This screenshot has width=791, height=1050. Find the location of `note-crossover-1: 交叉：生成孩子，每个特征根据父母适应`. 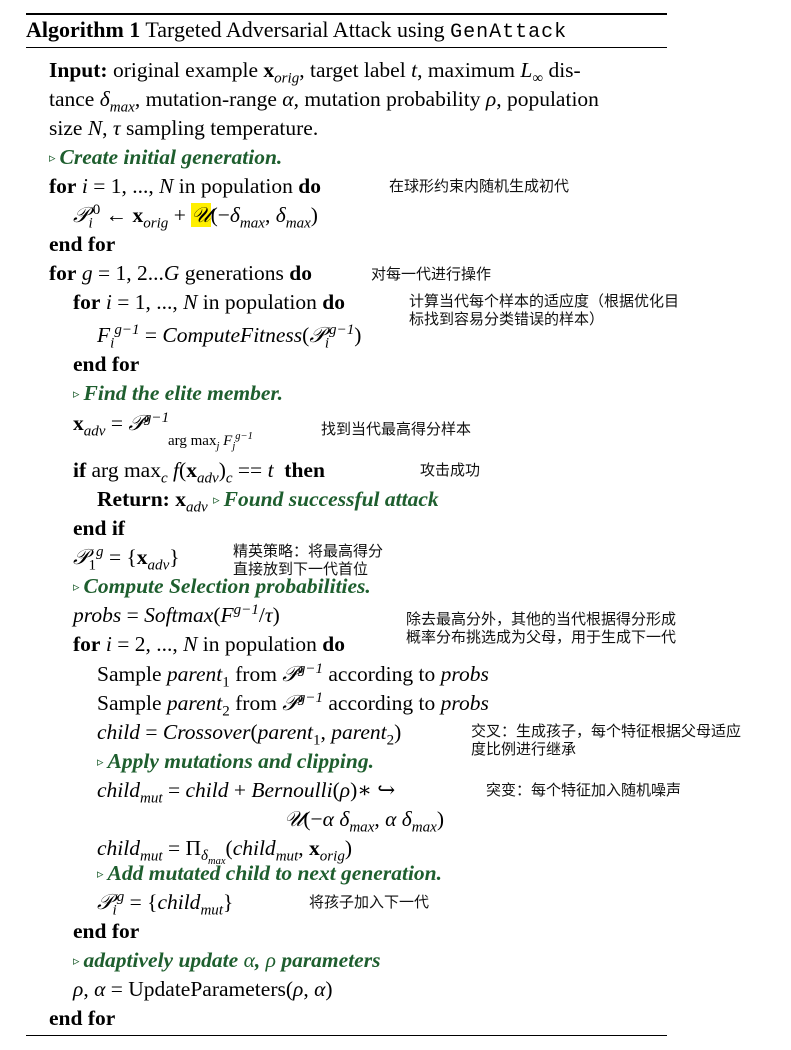

note-crossover-1: 交叉：生成孩子，每个特征根据父母适应 is located at coordinates (606, 731).